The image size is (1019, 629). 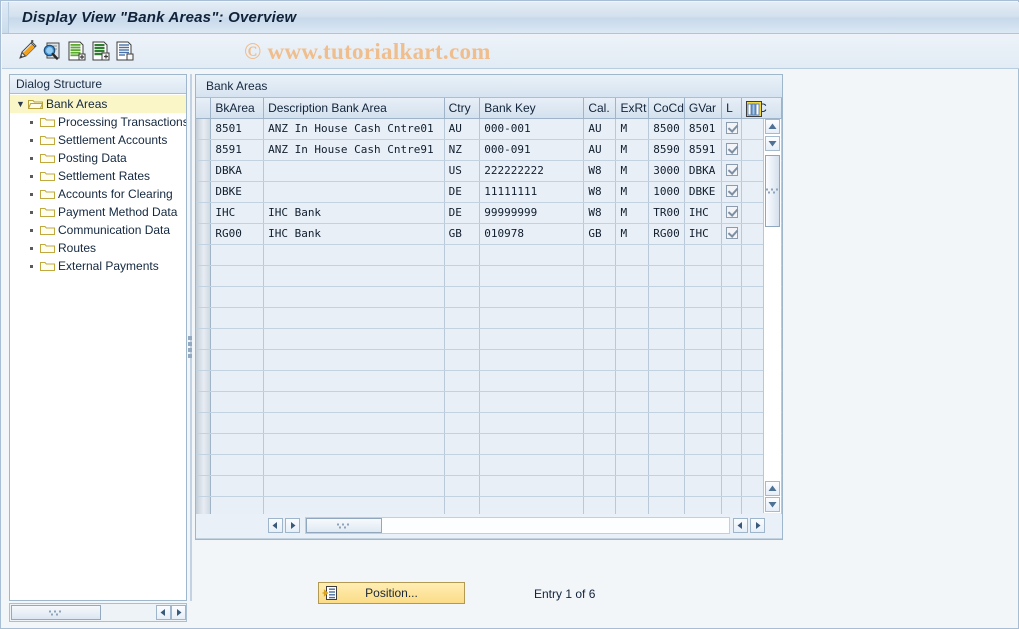 What do you see at coordinates (532, 129) in the screenshot?
I see `cell-bankkey: 000-001` at bounding box center [532, 129].